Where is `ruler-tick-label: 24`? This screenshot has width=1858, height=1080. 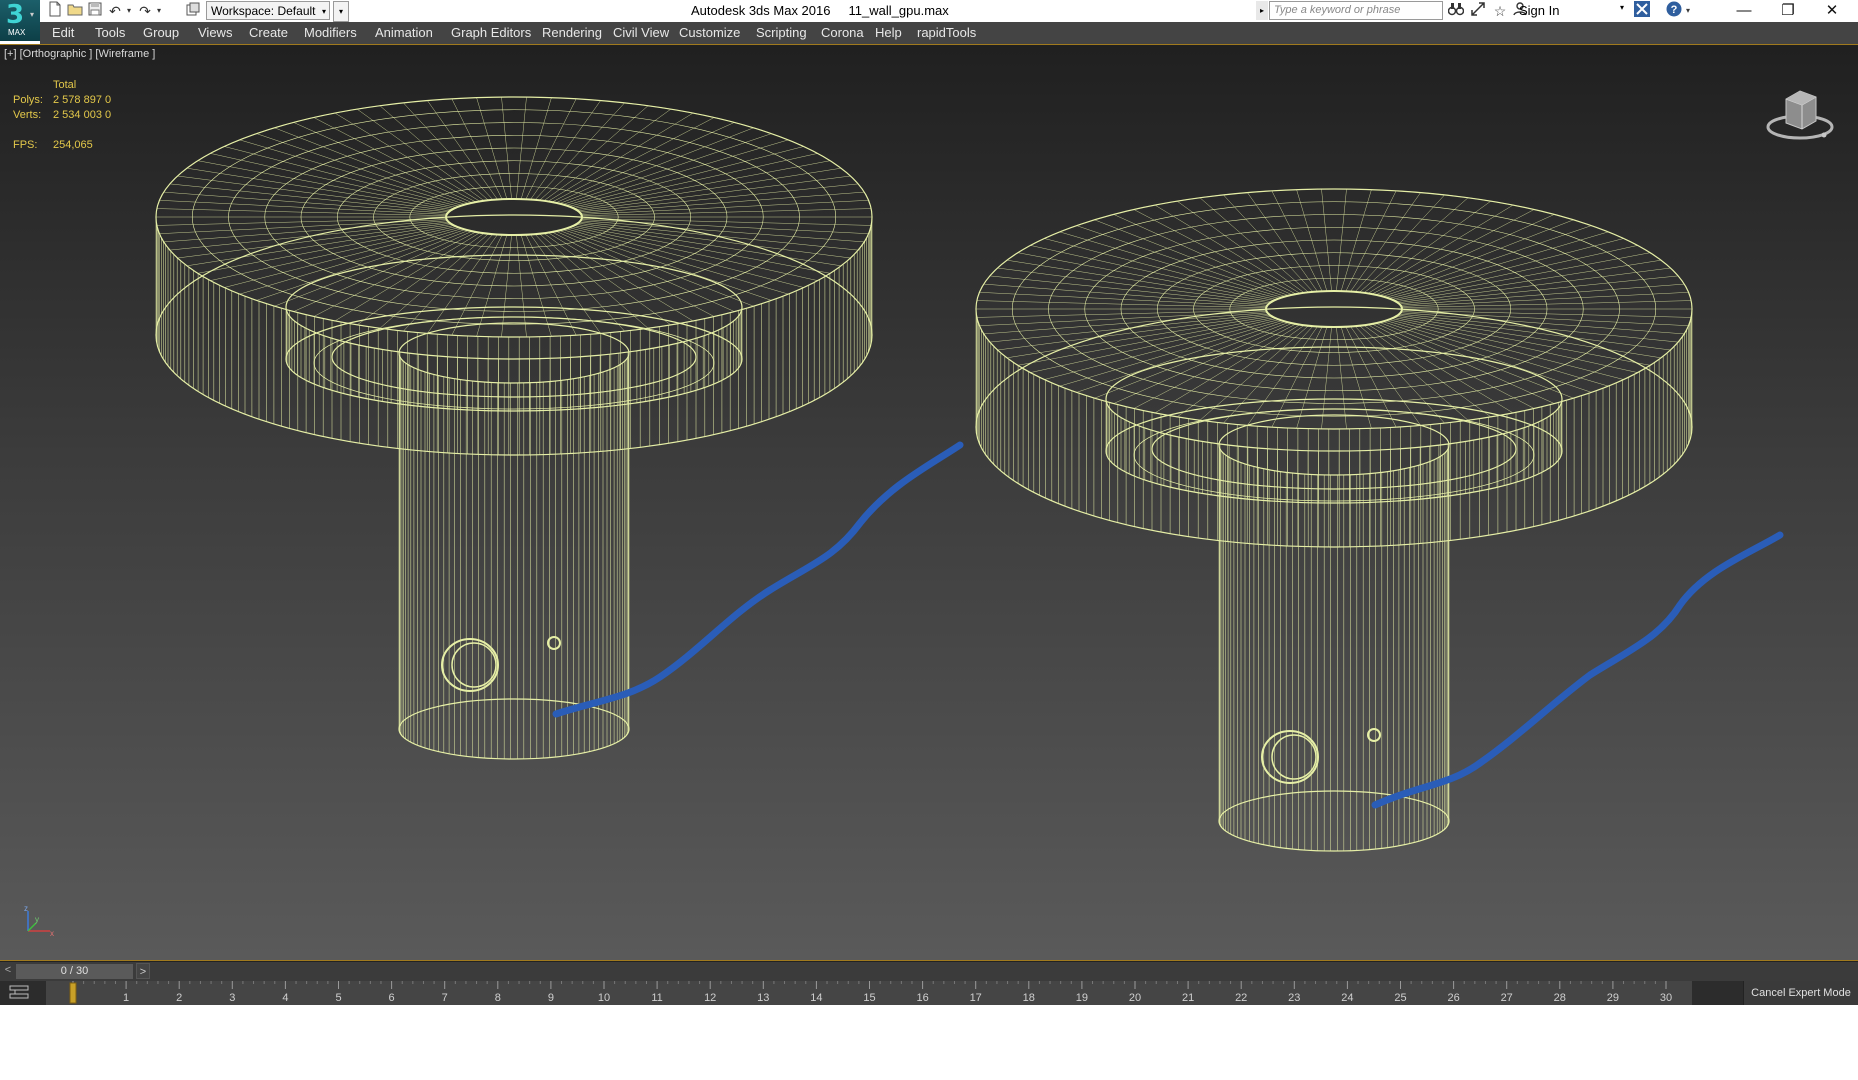
ruler-tick-label: 24 is located at coordinates (1347, 998).